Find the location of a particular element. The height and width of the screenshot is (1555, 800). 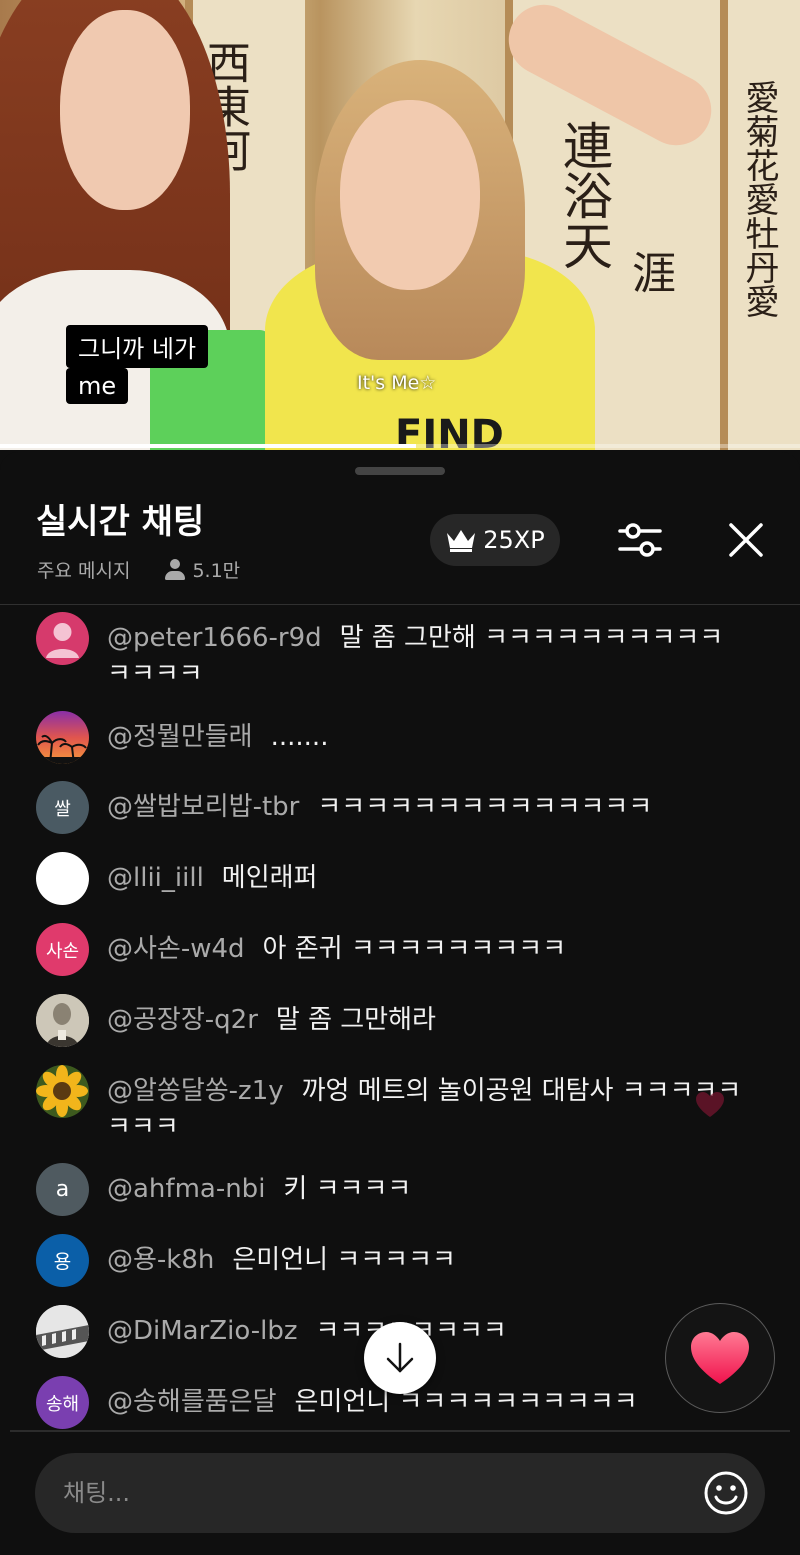

default-avatar-icon is located at coordinates (62, 640).